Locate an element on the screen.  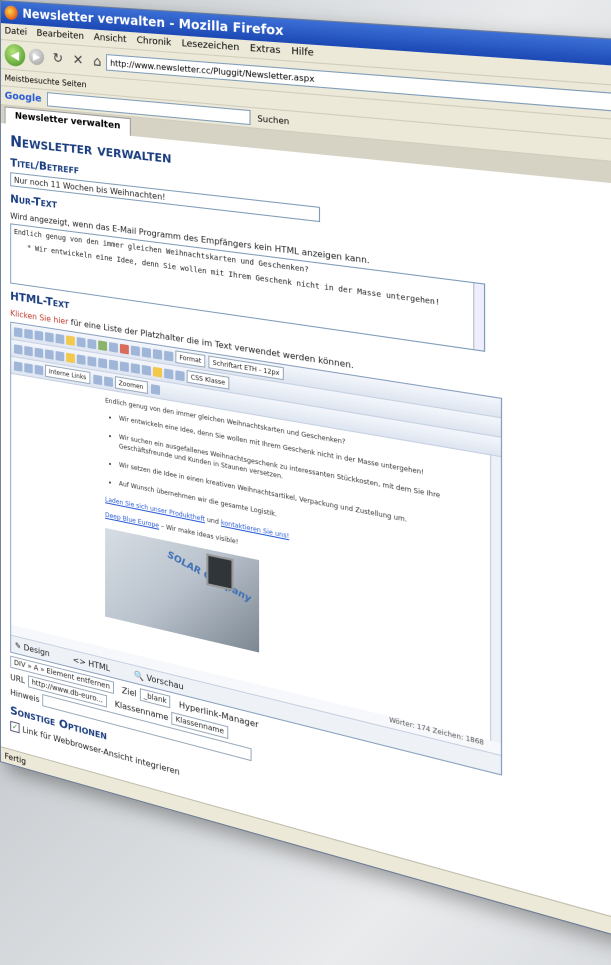
underline-icon is located at coordinates (49, 354).